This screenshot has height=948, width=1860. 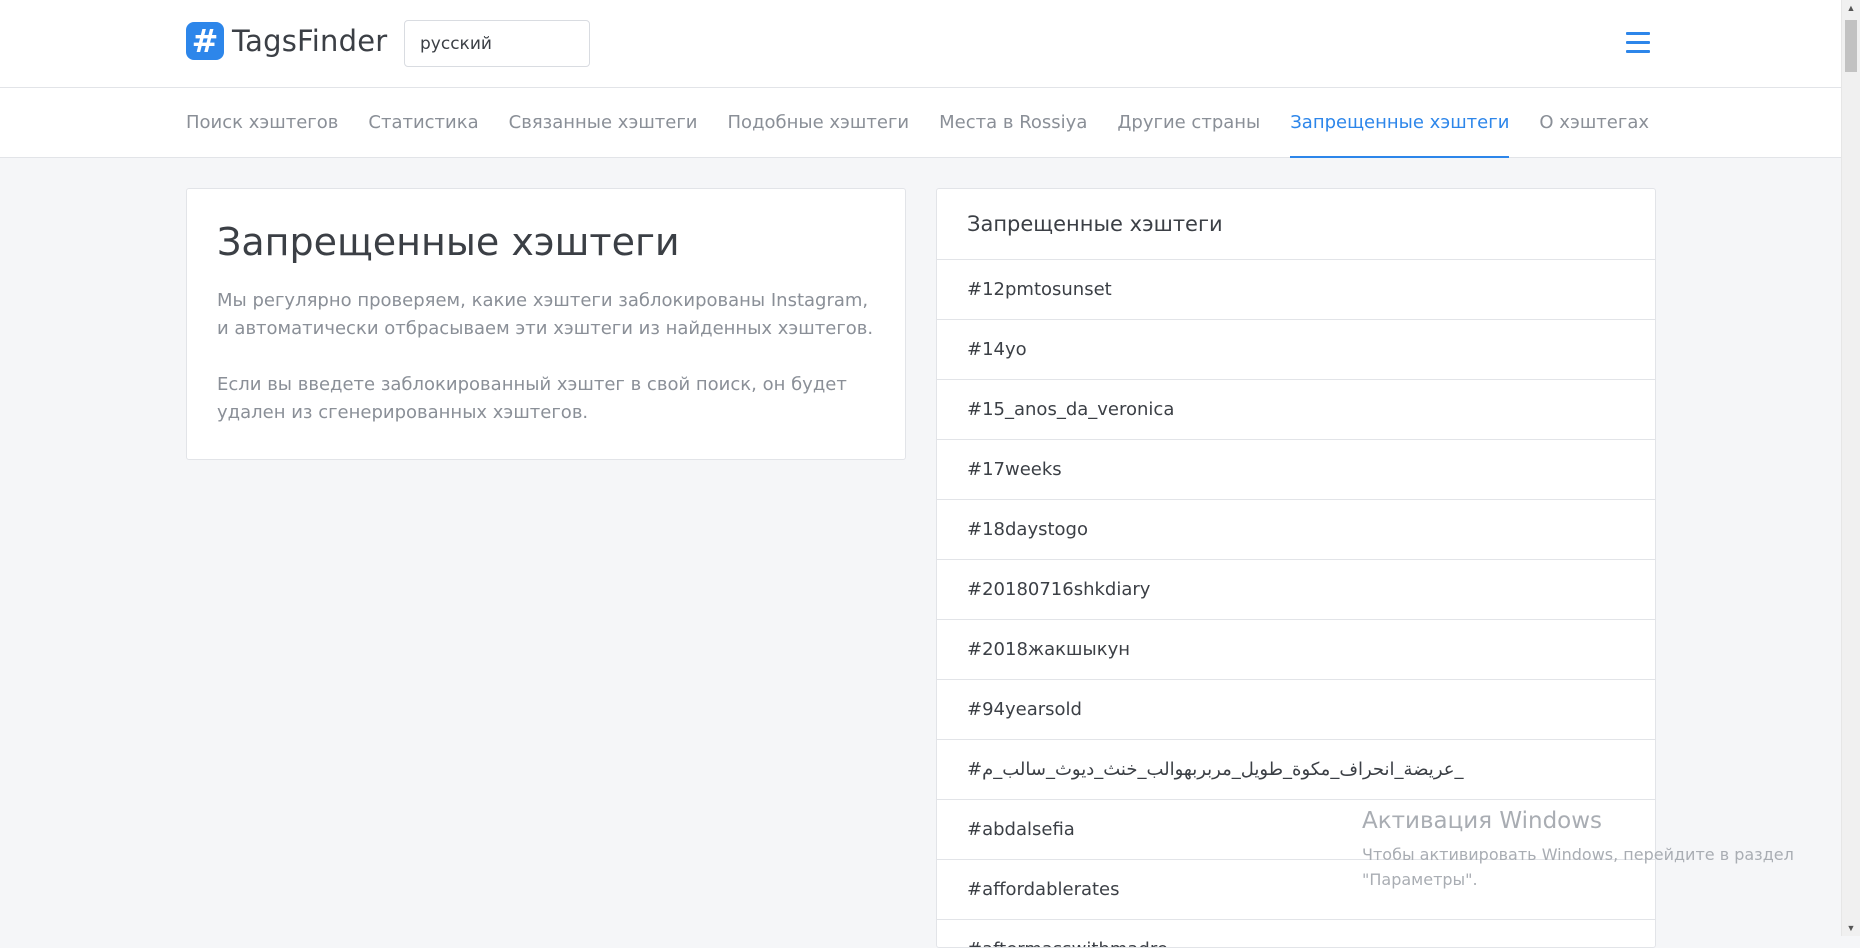 I want to click on list-item: #aftermasswithmadre, so click(x=1296, y=933).